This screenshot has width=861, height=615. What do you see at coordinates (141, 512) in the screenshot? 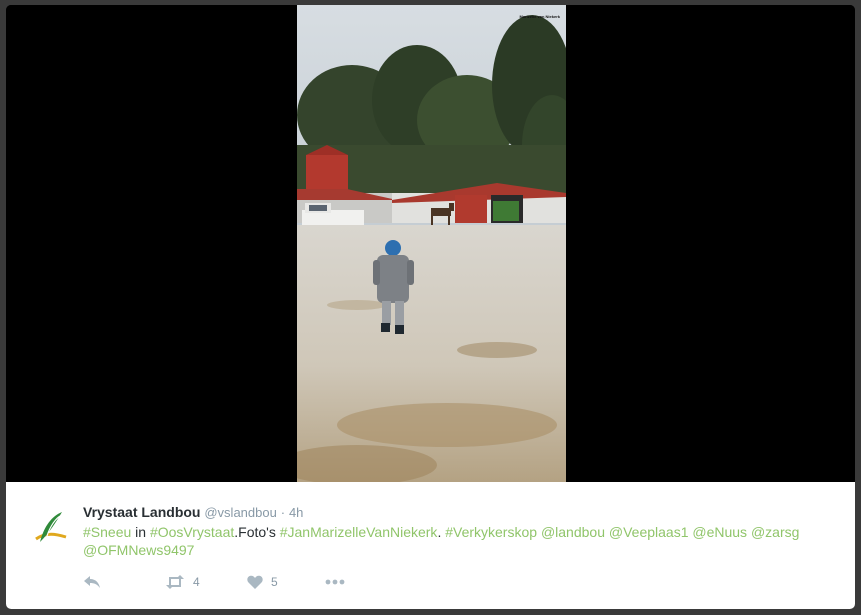
I see `author-name: Vrystaat Landbou` at bounding box center [141, 512].